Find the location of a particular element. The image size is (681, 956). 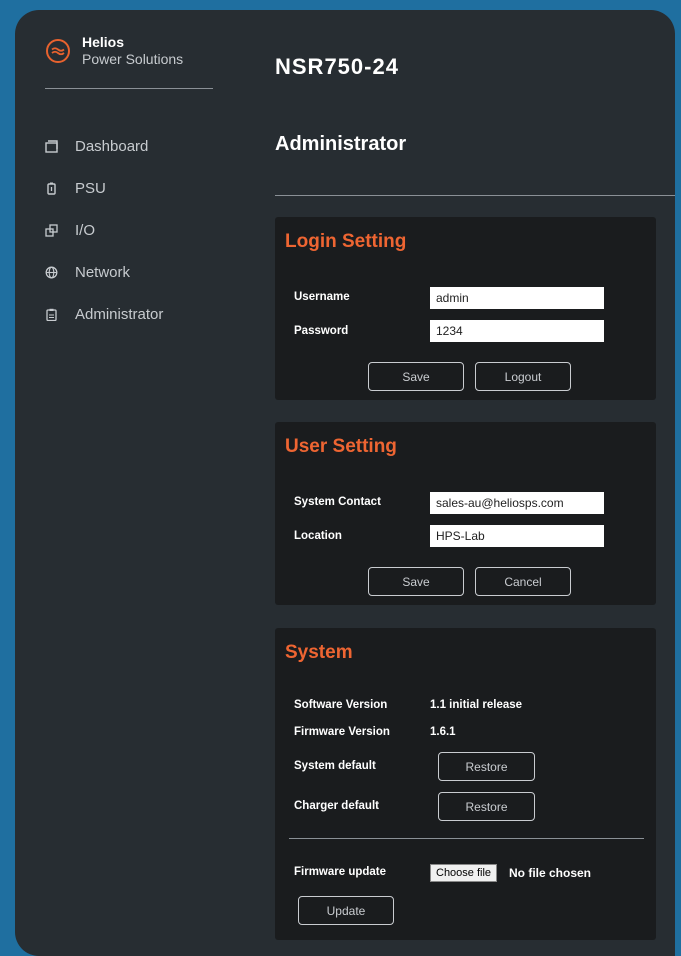

sidebar-item-network: Network is located at coordinates (104, 272).